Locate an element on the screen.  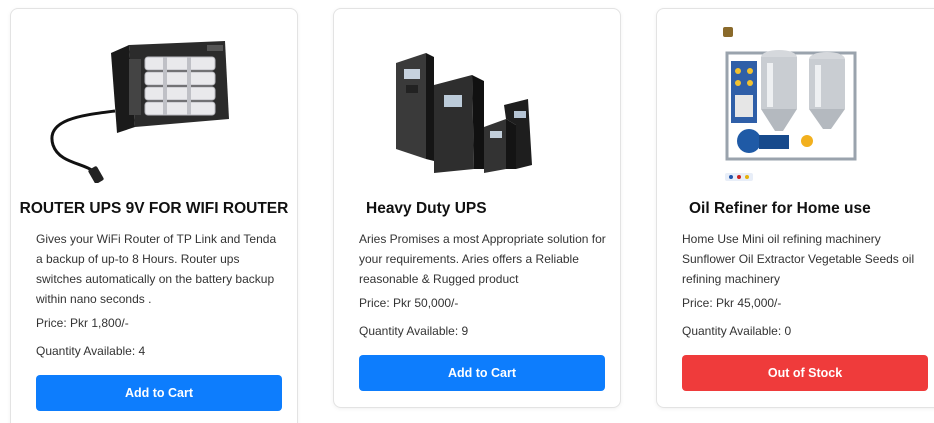
out-of-stock-button: Out of Stock is located at coordinates (805, 373).